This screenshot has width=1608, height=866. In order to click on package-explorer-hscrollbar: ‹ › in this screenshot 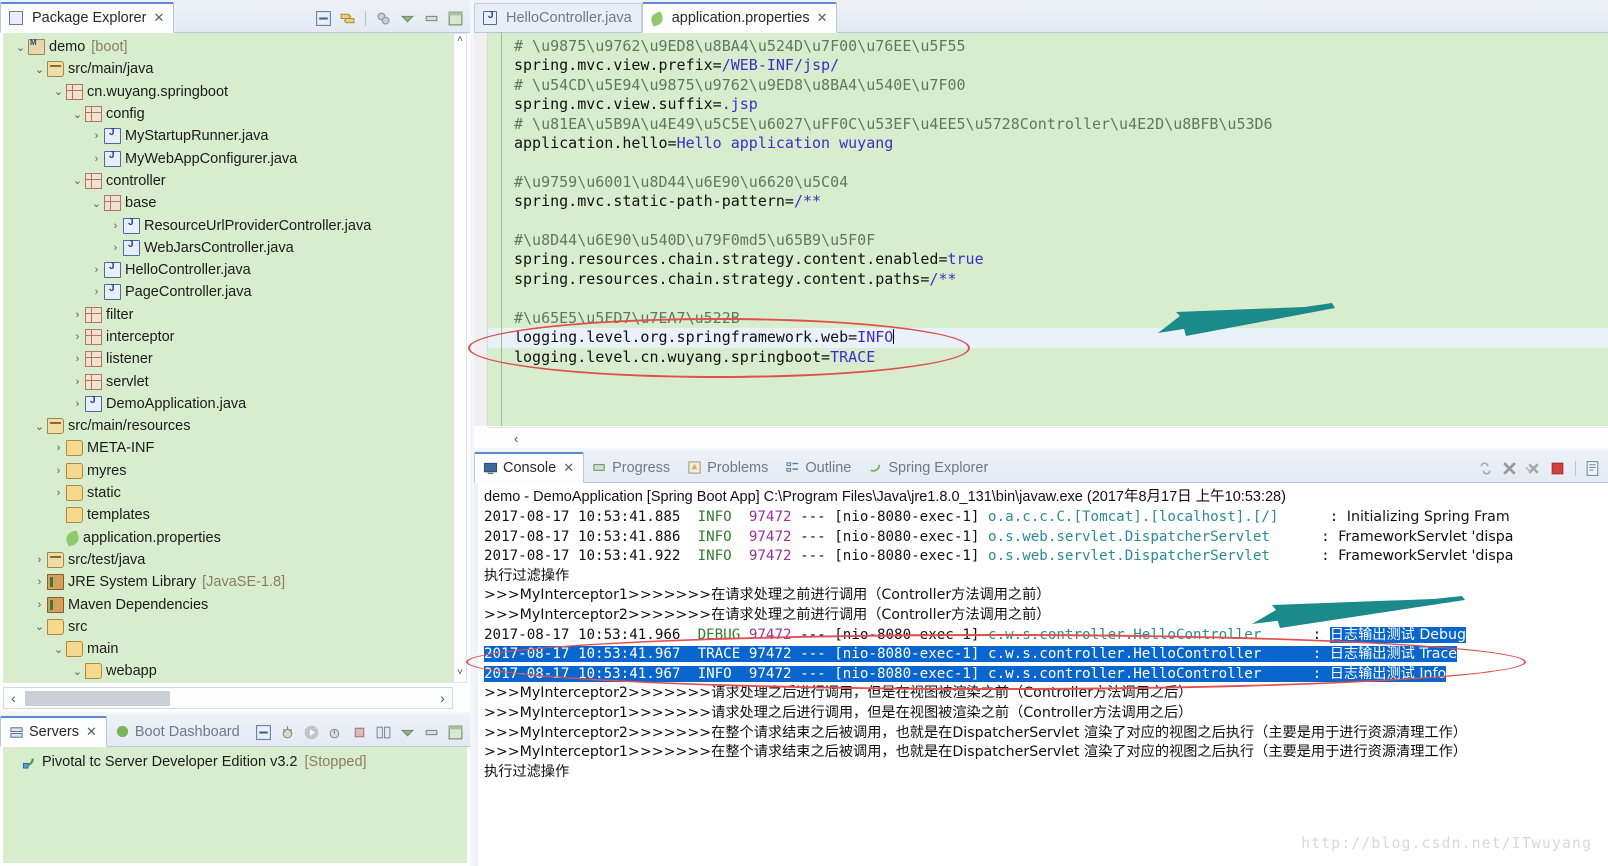, I will do `click(228, 698)`.